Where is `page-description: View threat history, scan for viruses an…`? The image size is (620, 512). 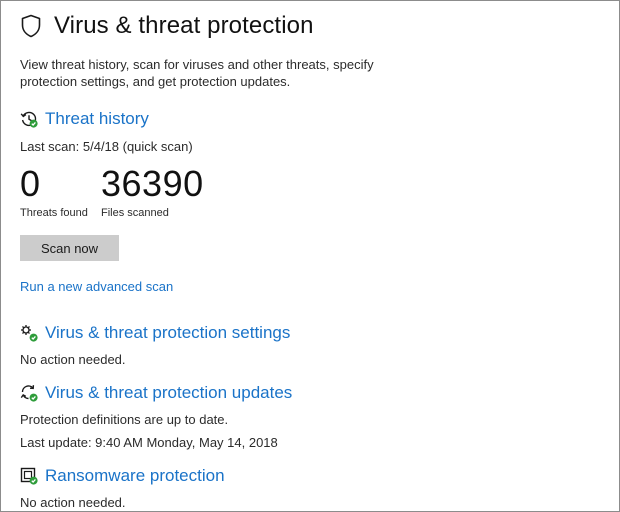 page-description: View threat history, scan for viruses an… is located at coordinates (197, 73).